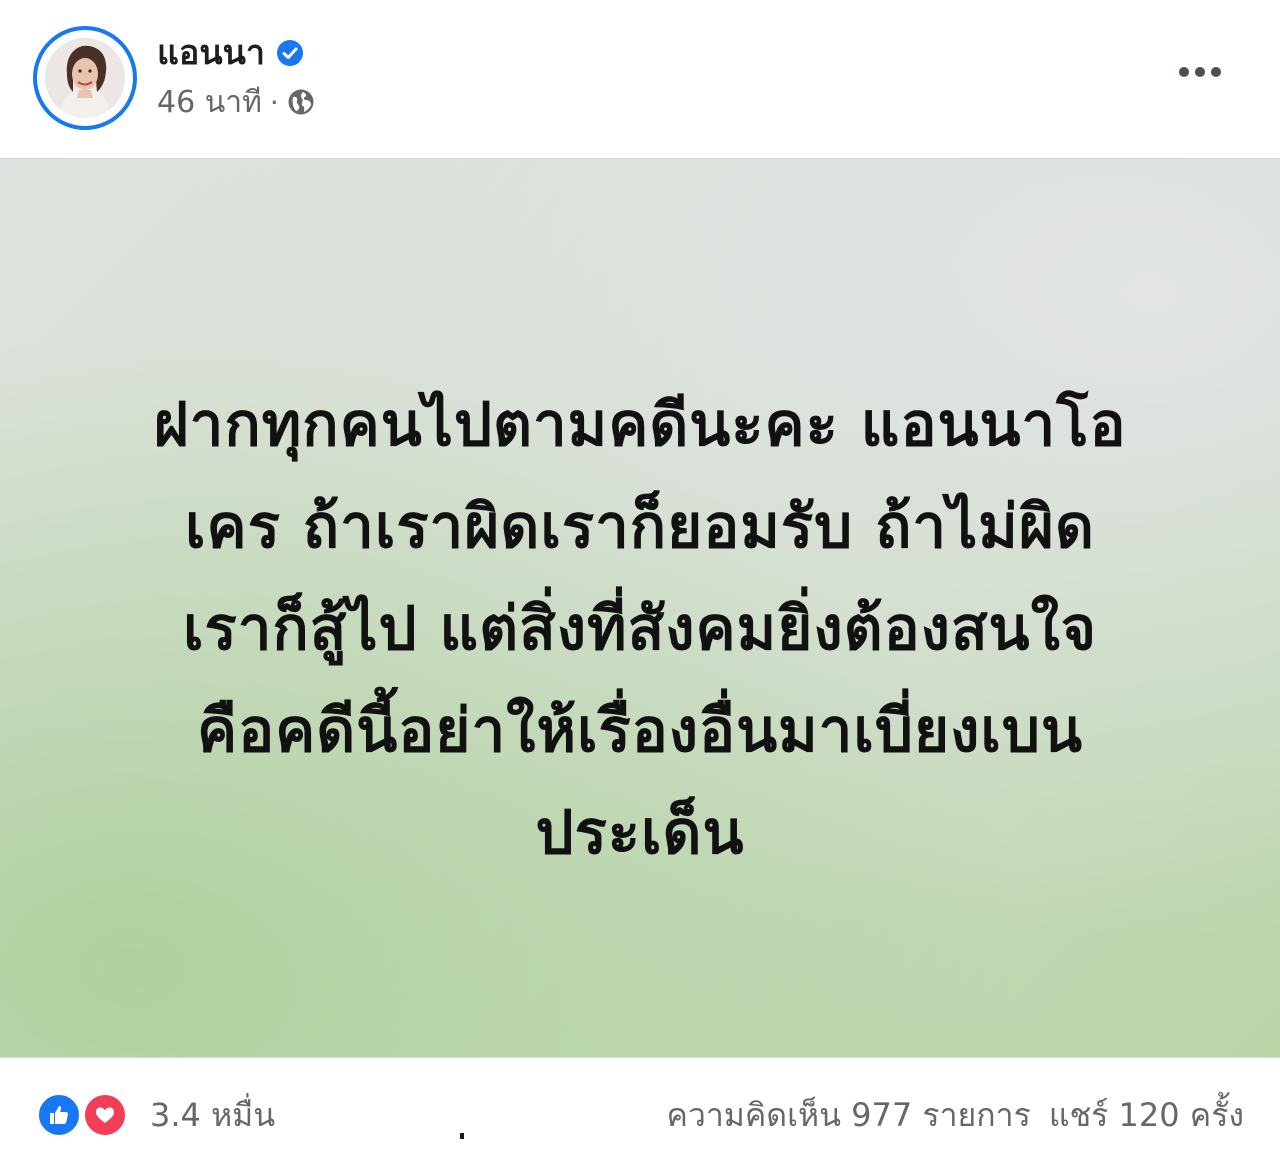  What do you see at coordinates (640, 527) in the screenshot?
I see `post-text-line: เคร ถ้าเราผิดเราก็ยอมรับ ถ้าไม่ผิด` at bounding box center [640, 527].